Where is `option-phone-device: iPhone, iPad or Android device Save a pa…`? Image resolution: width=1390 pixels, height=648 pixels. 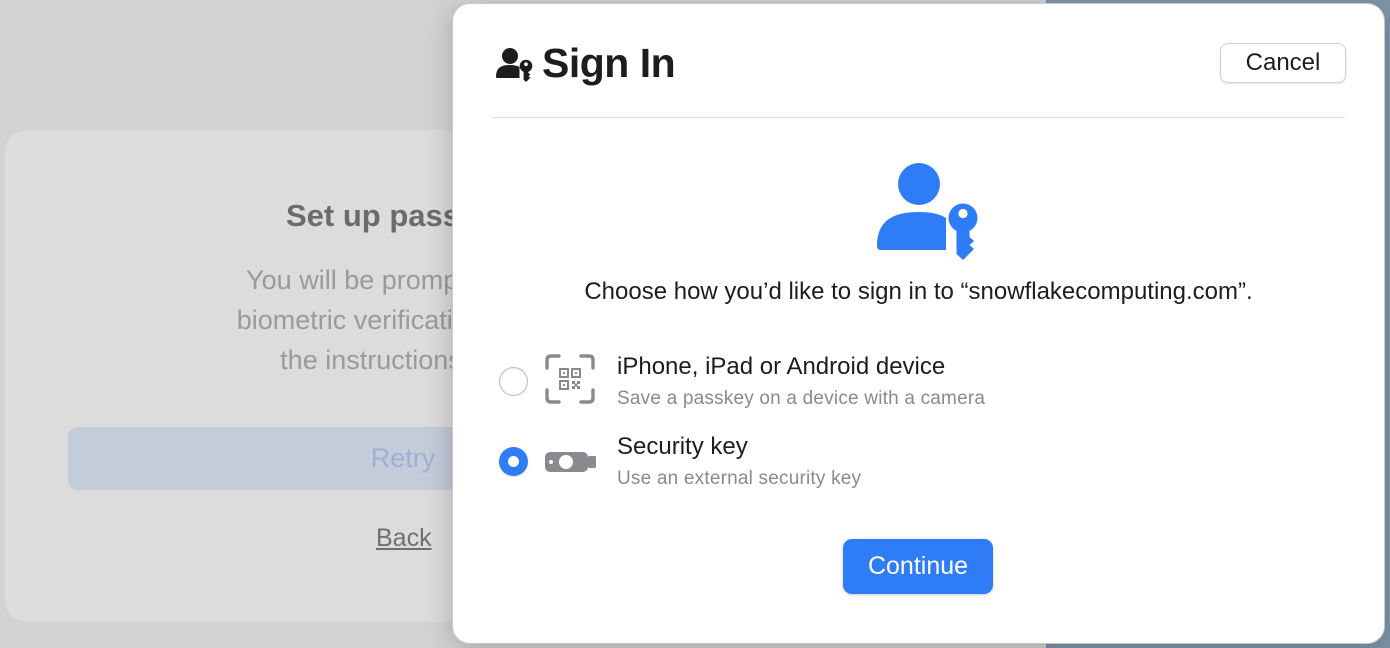 option-phone-device: iPhone, iPad or Android device Save a pa… is located at coordinates (779, 381).